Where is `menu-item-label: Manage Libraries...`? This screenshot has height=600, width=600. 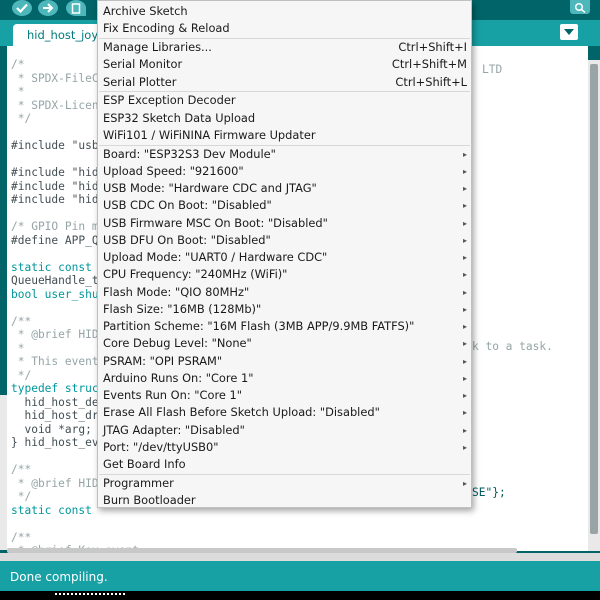 menu-item-label: Manage Libraries... is located at coordinates (157, 47).